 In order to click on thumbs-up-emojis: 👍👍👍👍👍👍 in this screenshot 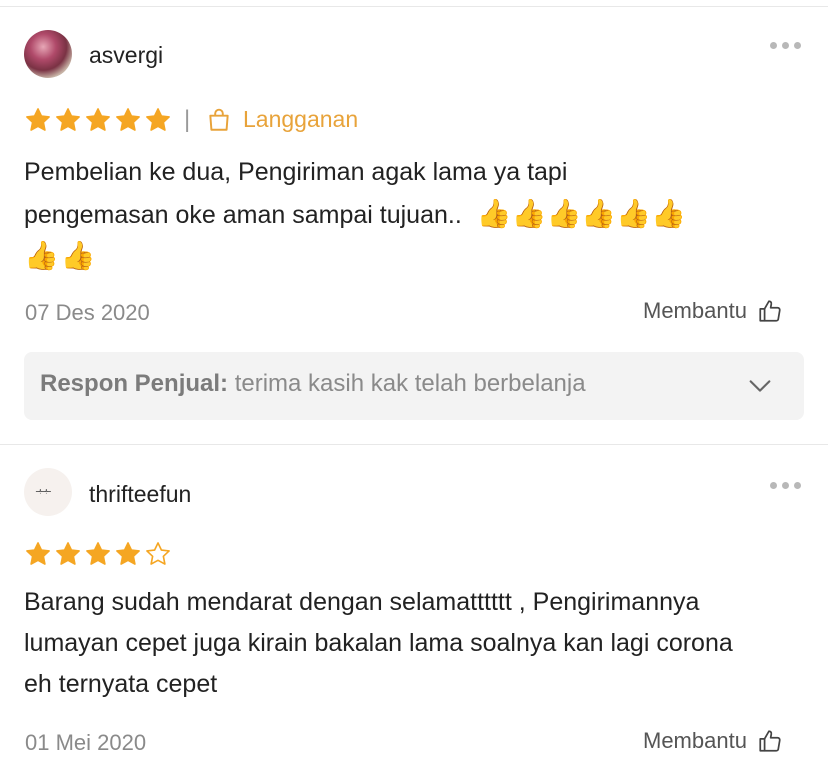, I will do `click(581, 213)`.